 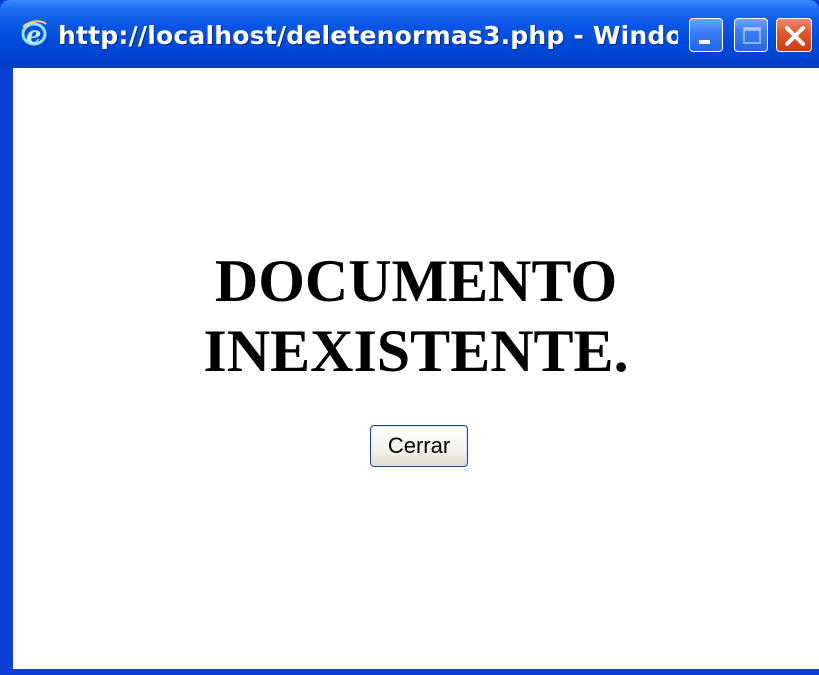 I want to click on error-message-line-1: DOCUMENTO, so click(x=416, y=281).